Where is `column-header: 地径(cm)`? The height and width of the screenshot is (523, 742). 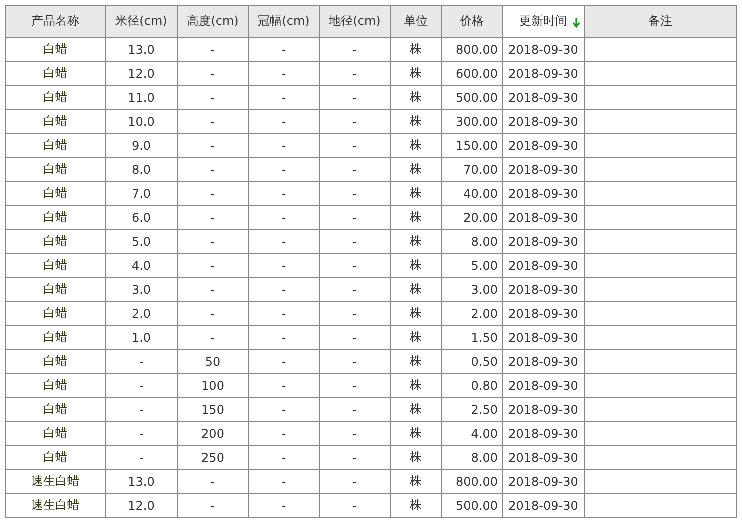
column-header: 地径(cm) is located at coordinates (355, 22).